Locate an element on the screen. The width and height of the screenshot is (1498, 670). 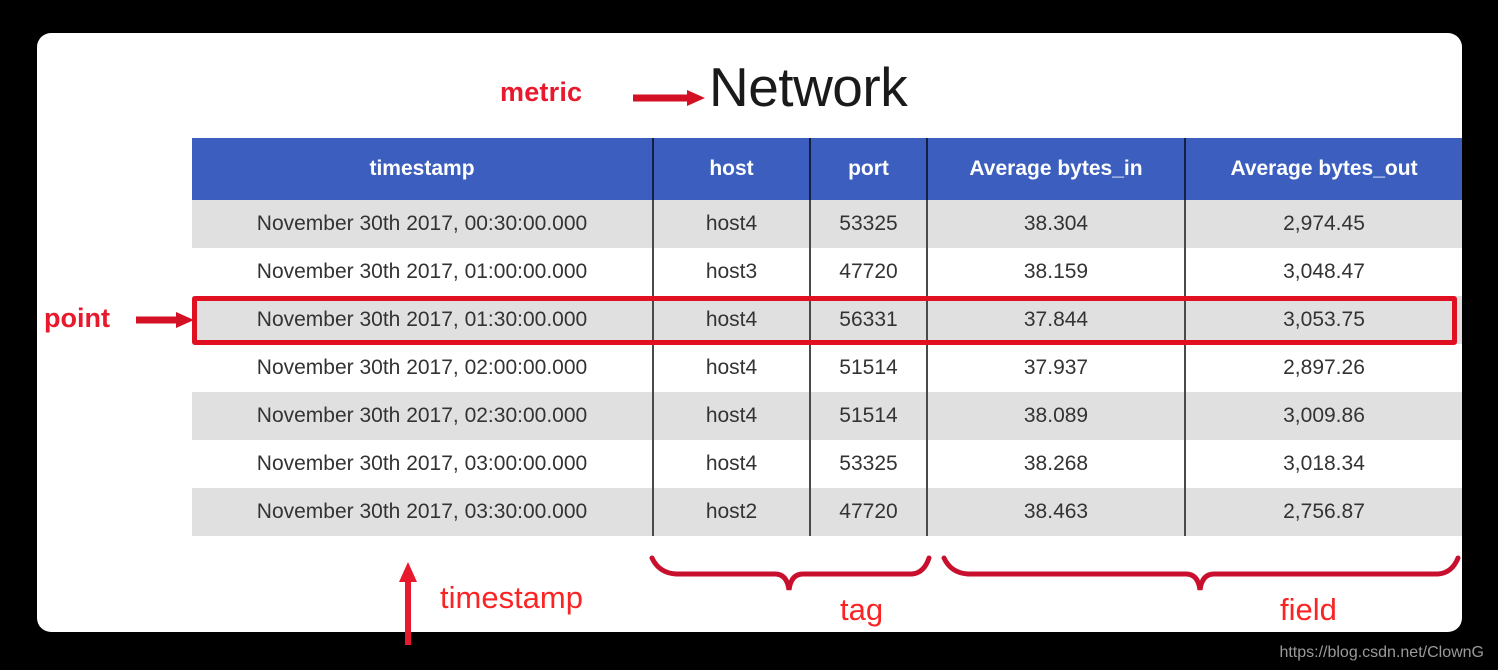
cell-timestamp: November 30th 2017, 01:30:00.000 is located at coordinates (423, 320).